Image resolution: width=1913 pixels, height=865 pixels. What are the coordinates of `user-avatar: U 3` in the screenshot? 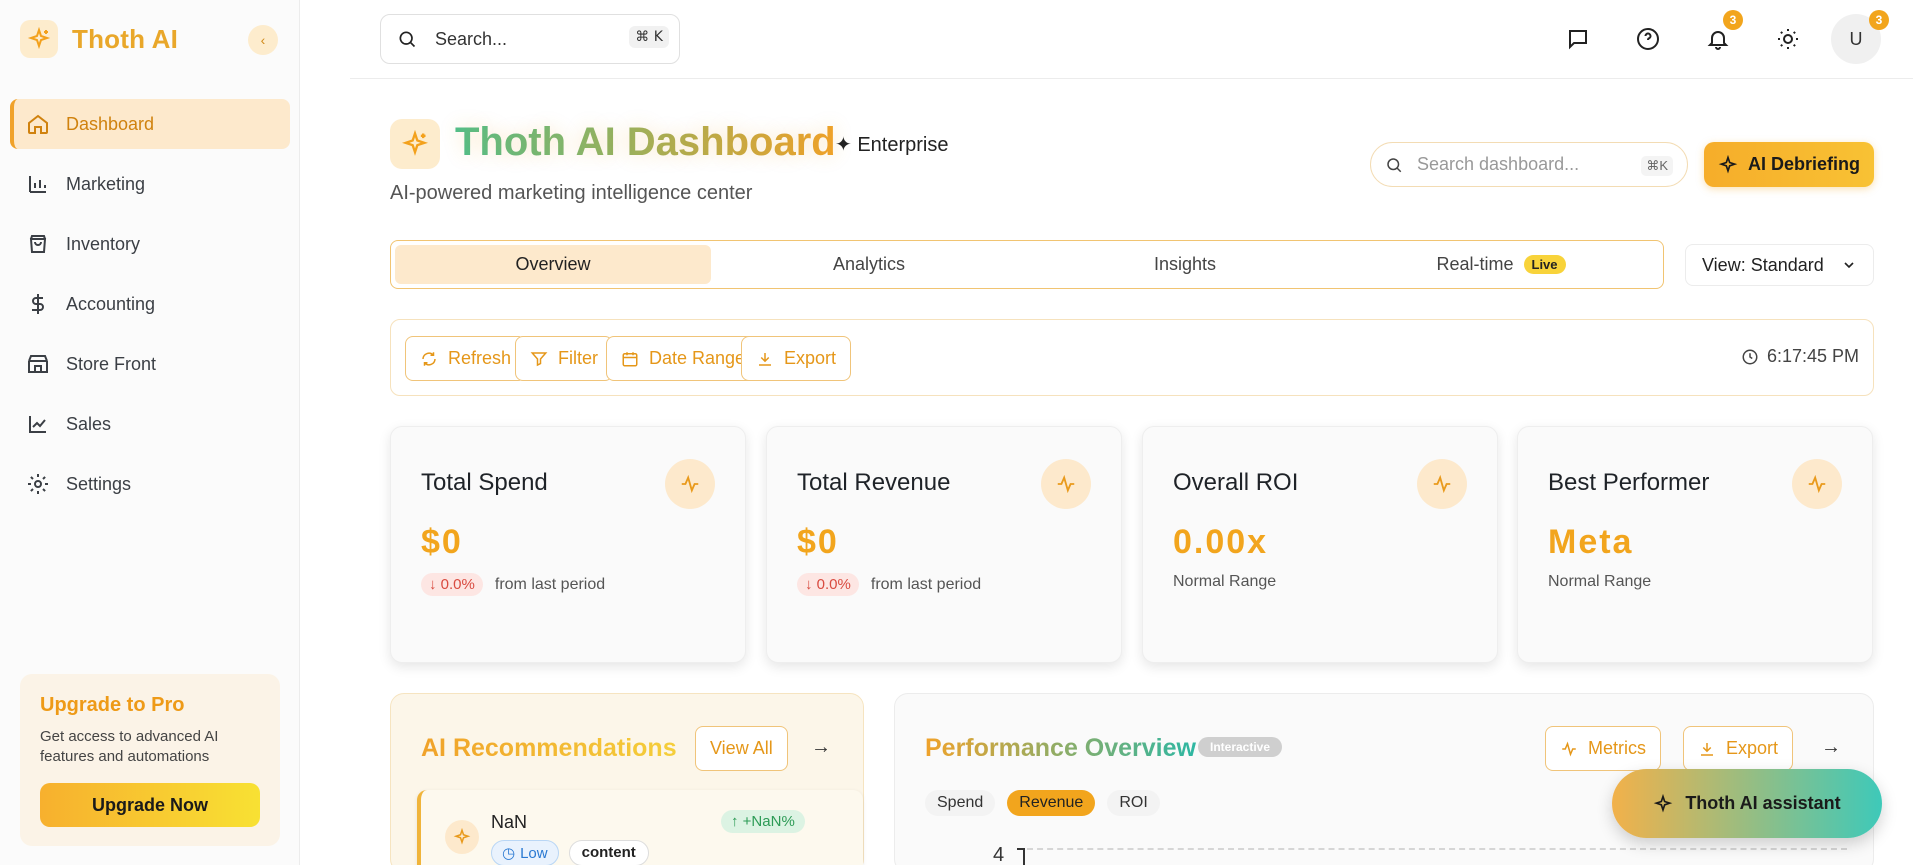 It's located at (1860, 37).